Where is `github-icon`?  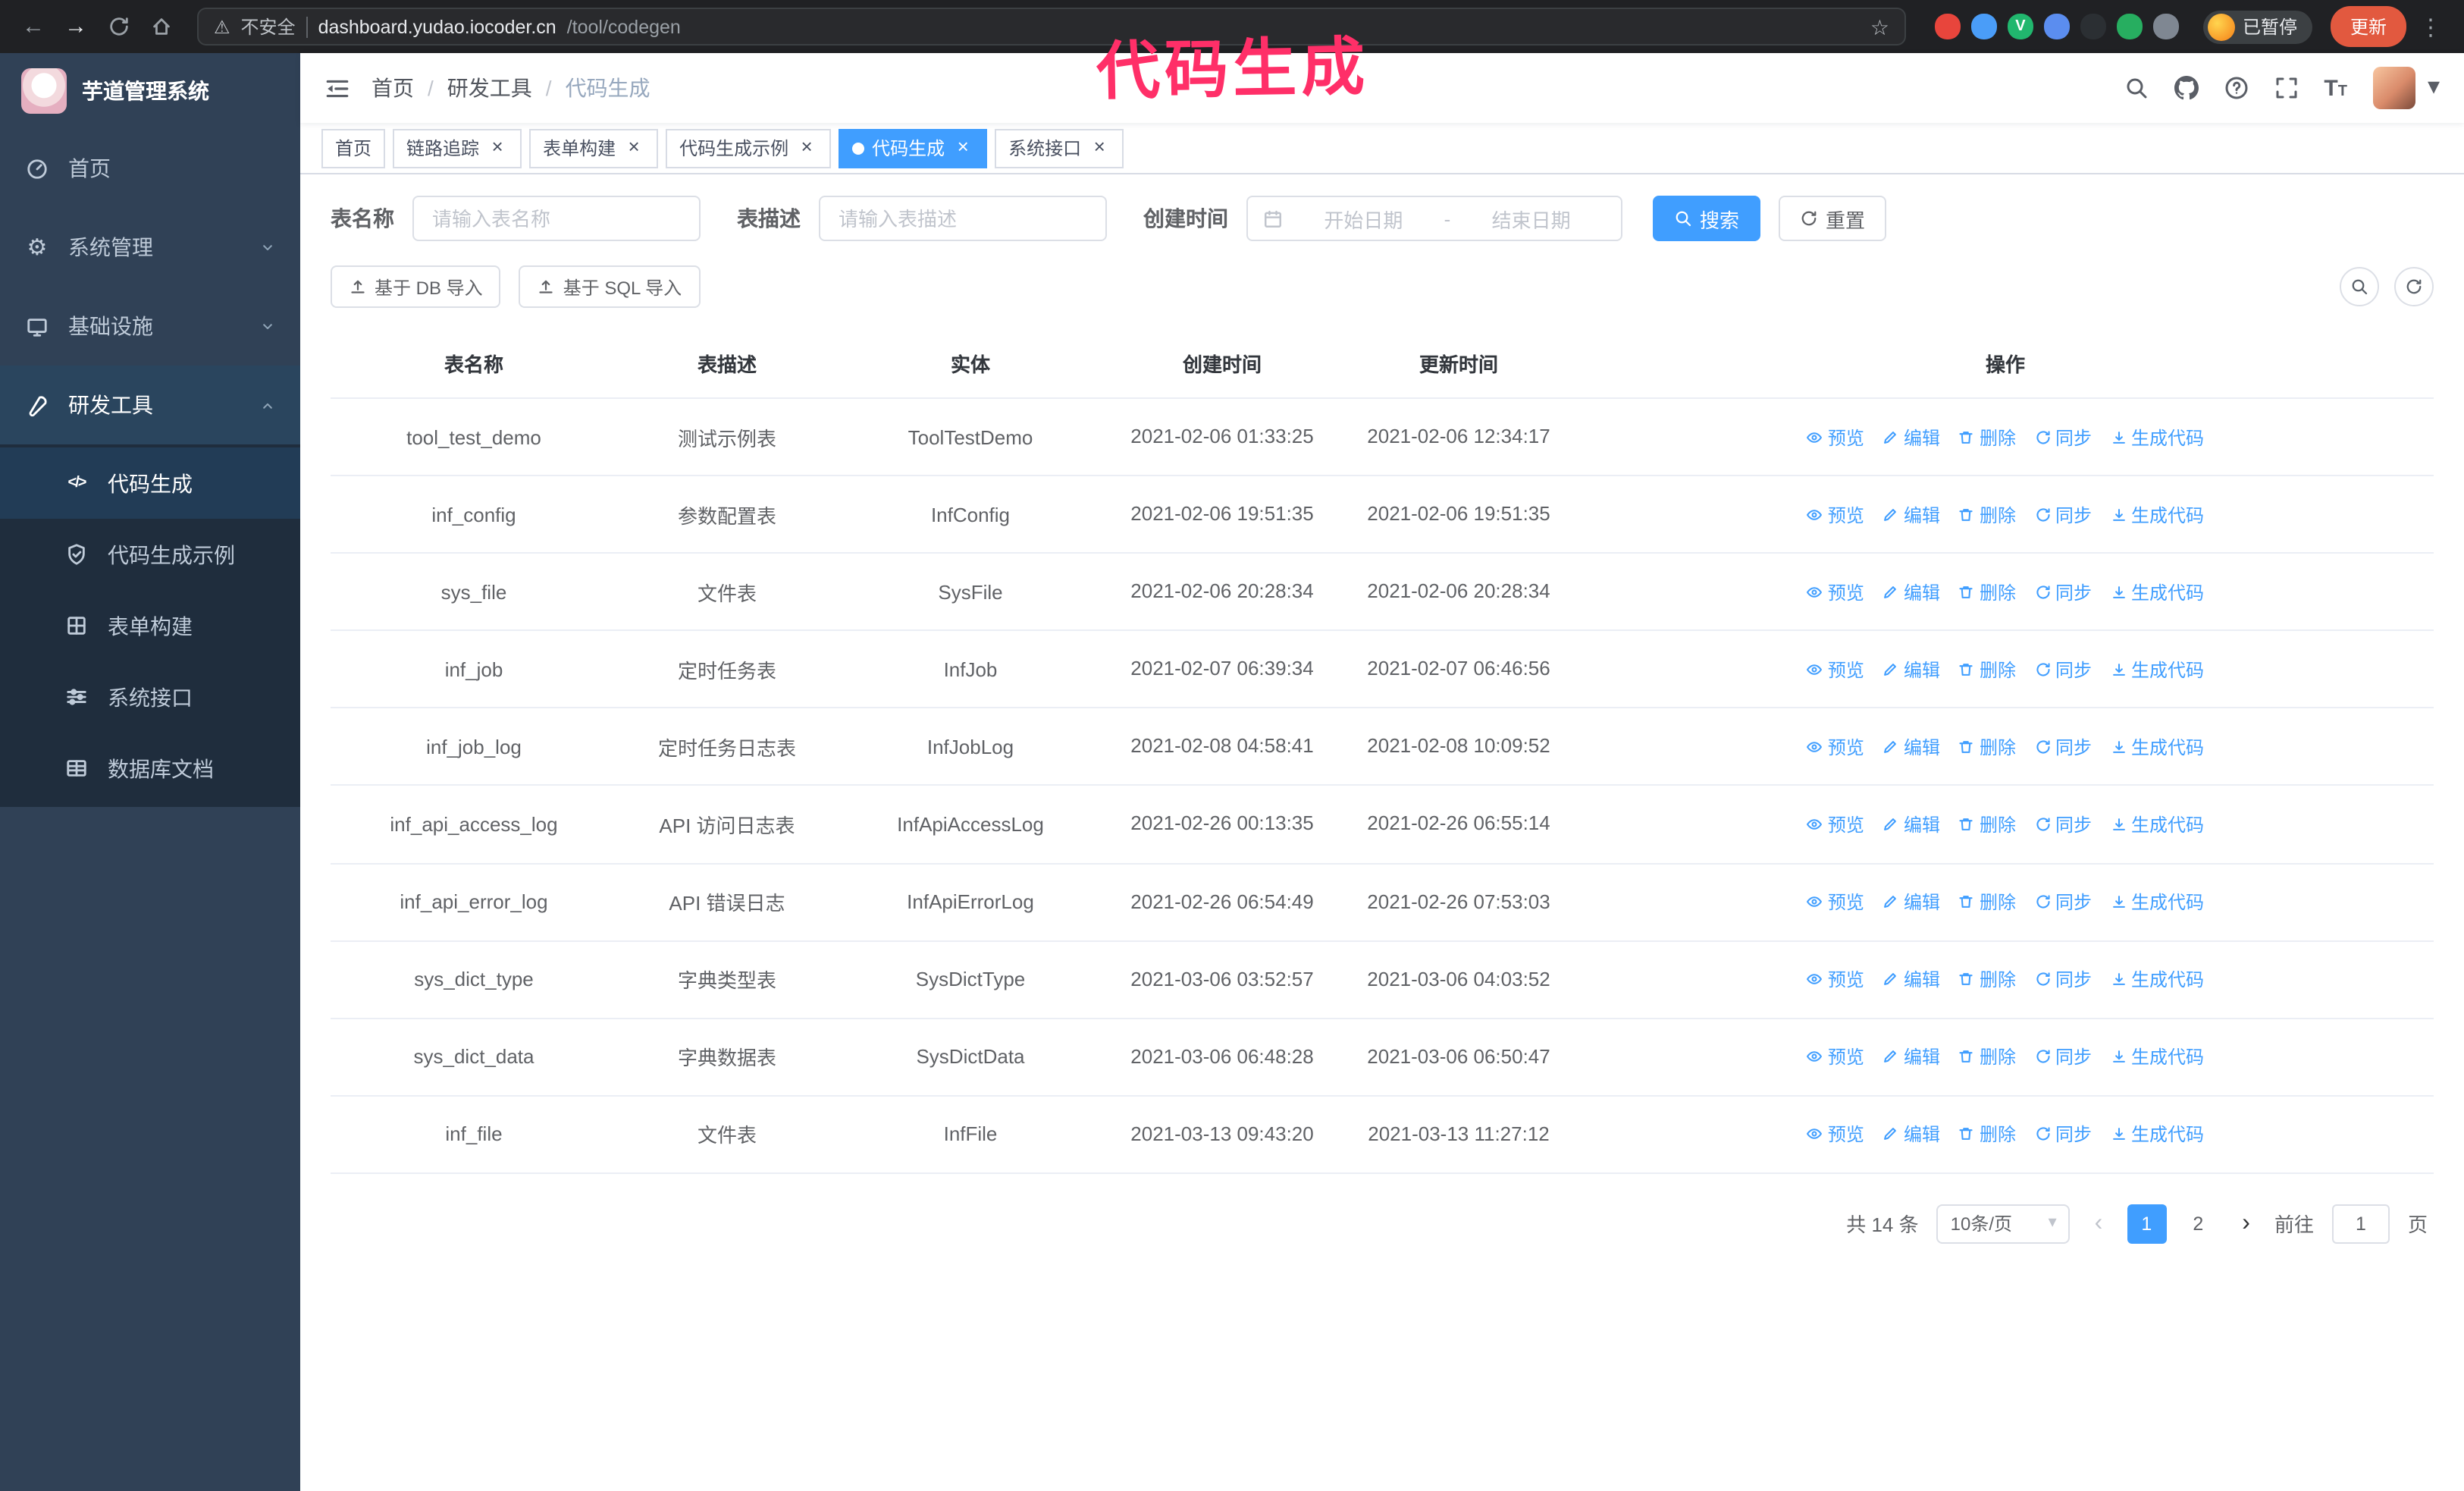 github-icon is located at coordinates (2186, 88).